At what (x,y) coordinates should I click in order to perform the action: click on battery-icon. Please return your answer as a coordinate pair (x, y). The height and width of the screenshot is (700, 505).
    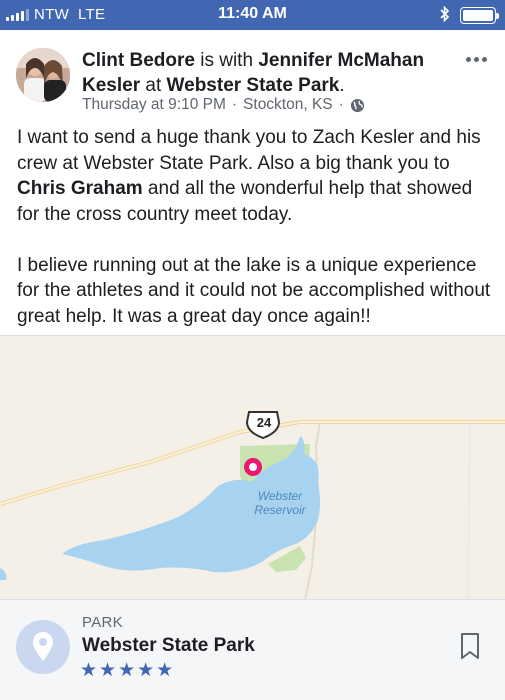
    Looking at the image, I should click on (479, 15).